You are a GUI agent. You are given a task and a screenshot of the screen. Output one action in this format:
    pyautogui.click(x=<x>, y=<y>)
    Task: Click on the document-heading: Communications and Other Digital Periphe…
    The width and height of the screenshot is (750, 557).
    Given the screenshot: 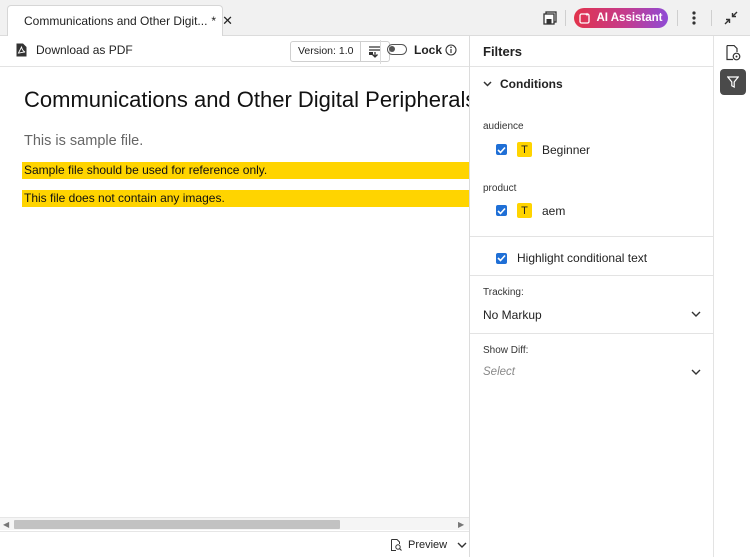 What is the action you would take?
    pyautogui.click(x=246, y=99)
    